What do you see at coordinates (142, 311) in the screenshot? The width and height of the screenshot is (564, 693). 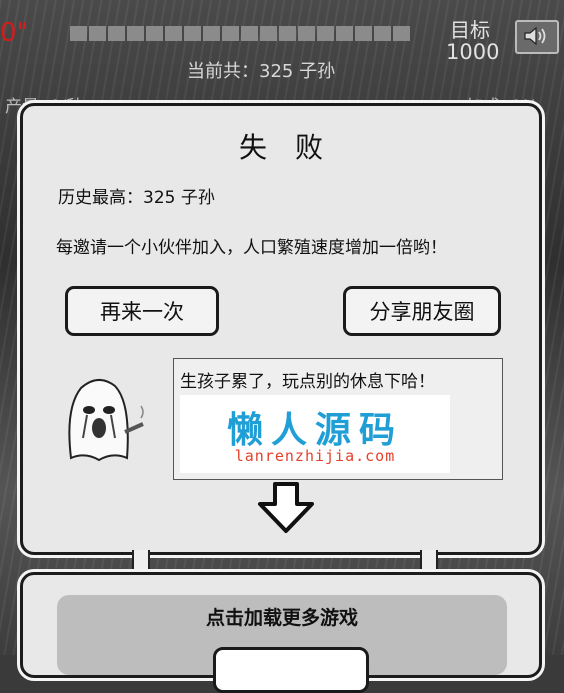 I see `retry-button: 再来一次` at bounding box center [142, 311].